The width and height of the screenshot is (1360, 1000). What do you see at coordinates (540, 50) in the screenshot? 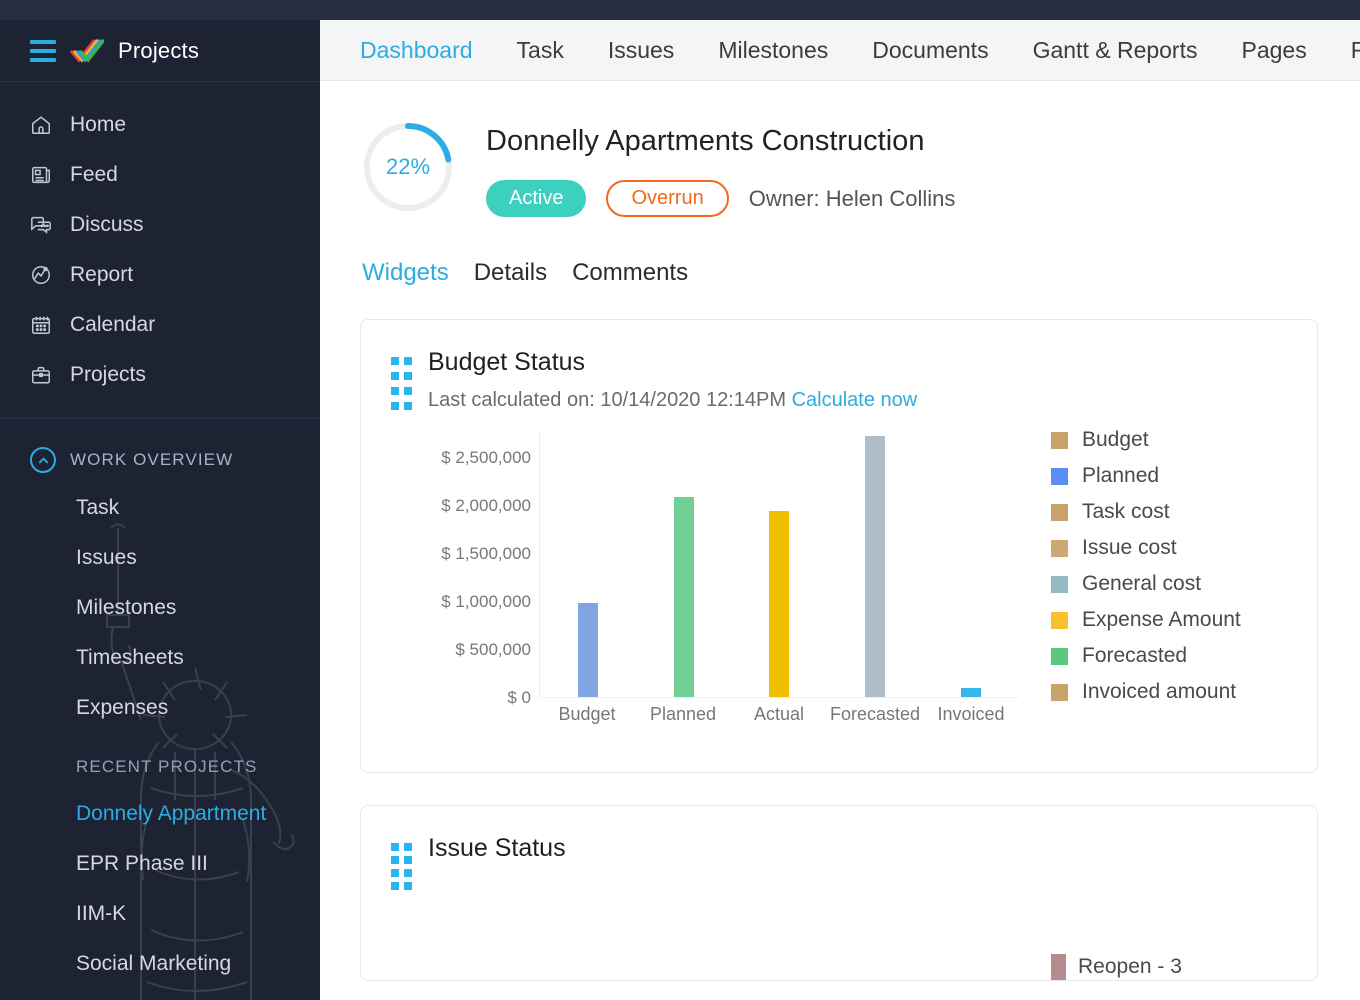
I see `tab-task: Task` at bounding box center [540, 50].